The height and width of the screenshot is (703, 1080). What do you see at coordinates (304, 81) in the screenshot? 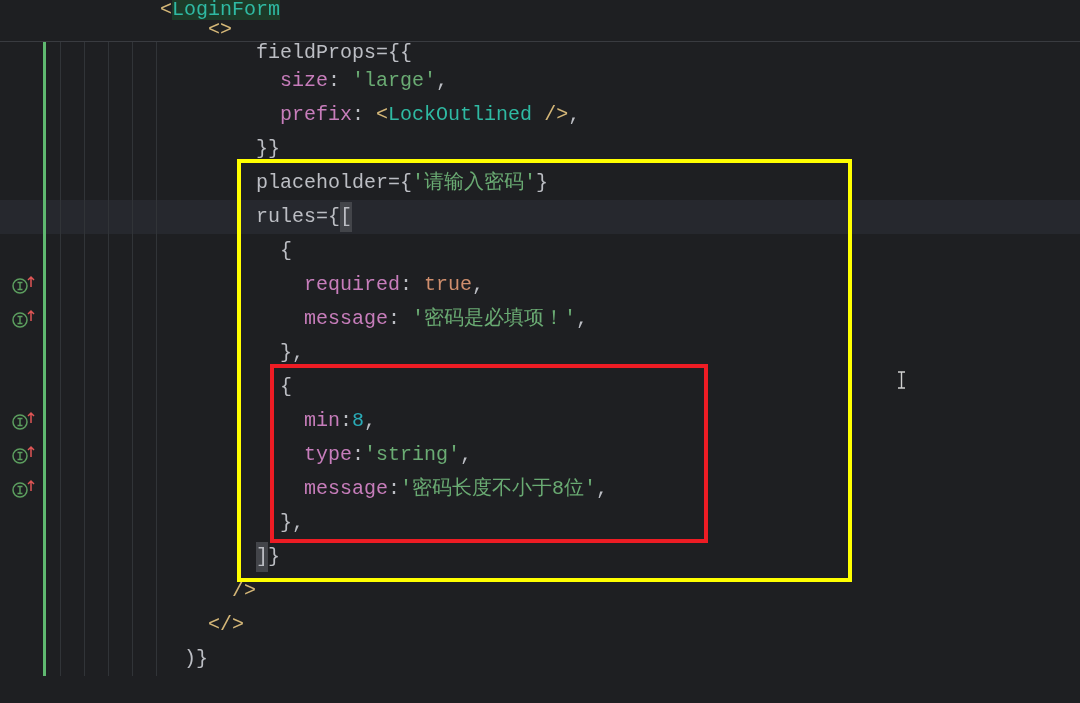
I see `code-token: size` at bounding box center [304, 81].